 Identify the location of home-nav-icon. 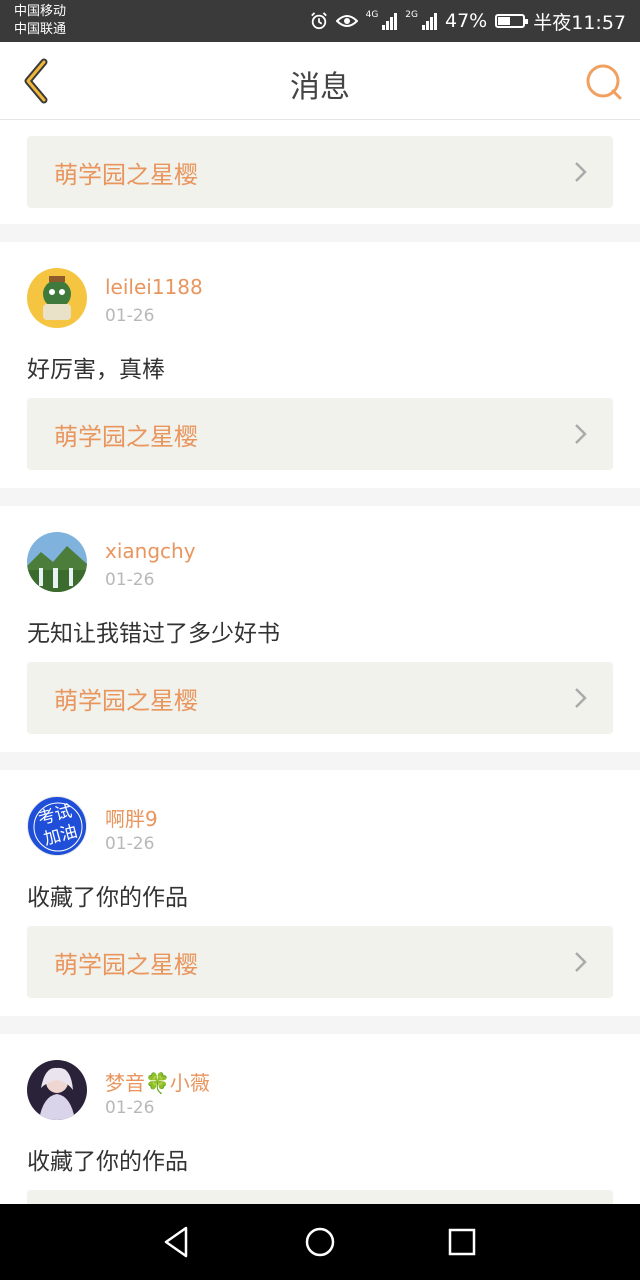
(320, 1242).